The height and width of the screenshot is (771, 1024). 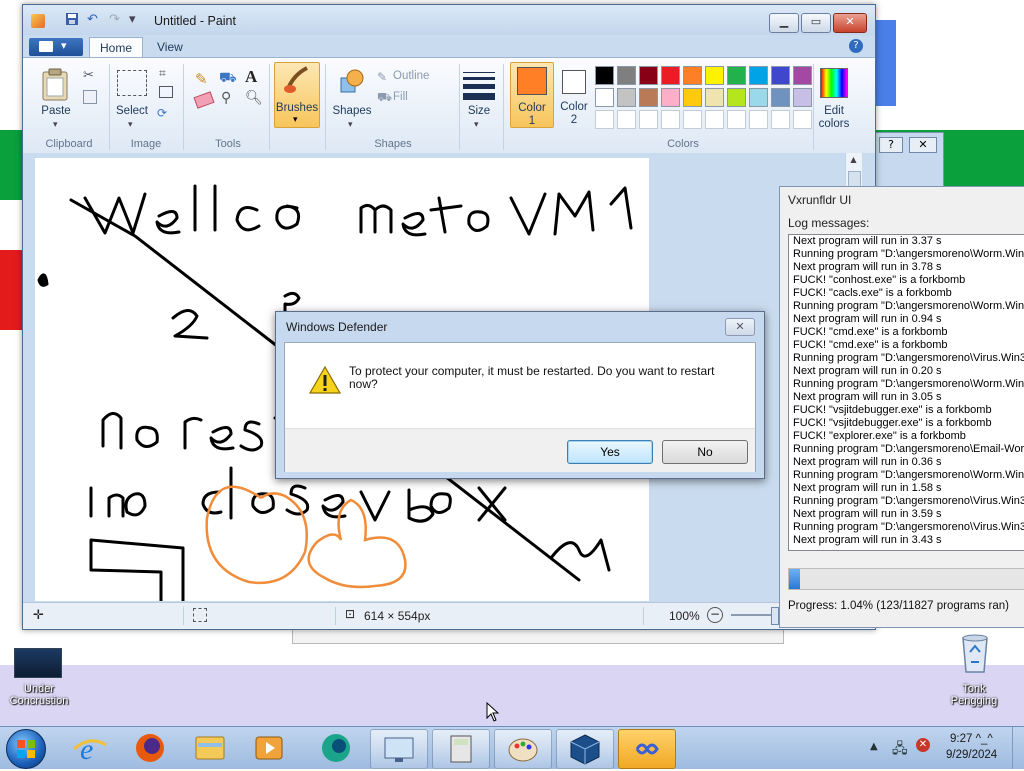 I want to click on brushes-button: Brushes ▾, so click(x=297, y=95).